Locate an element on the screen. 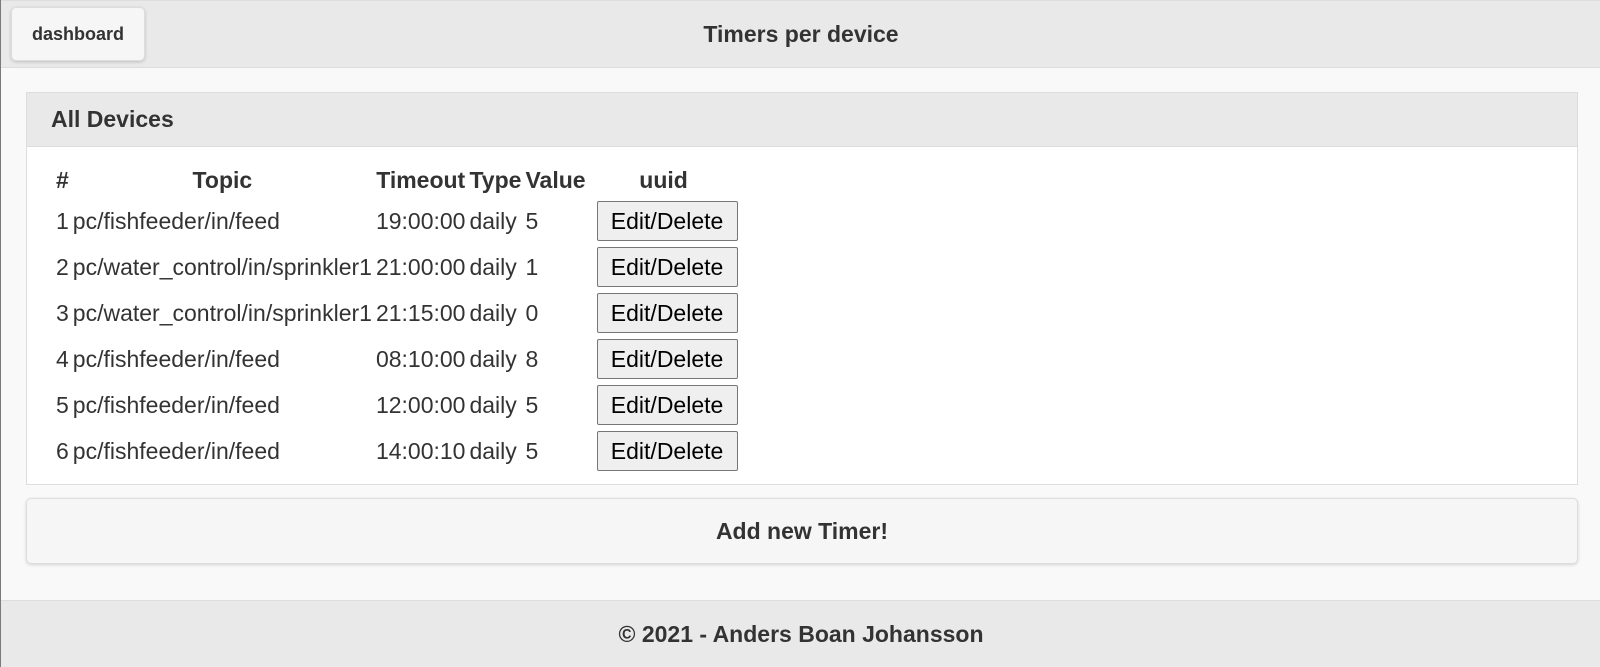 The width and height of the screenshot is (1600, 667). column-header-uuid: uuid is located at coordinates (663, 179).